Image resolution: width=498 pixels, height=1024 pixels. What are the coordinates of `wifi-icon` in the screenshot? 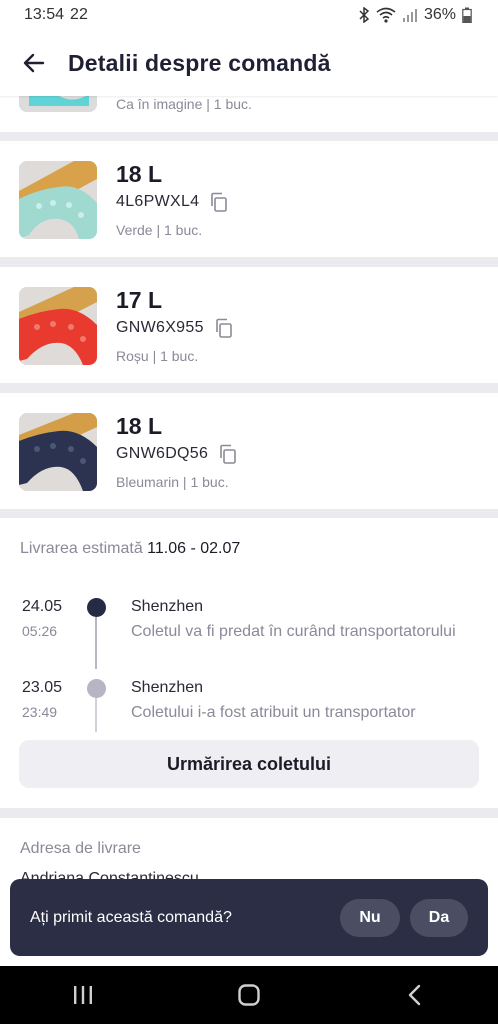 It's located at (386, 15).